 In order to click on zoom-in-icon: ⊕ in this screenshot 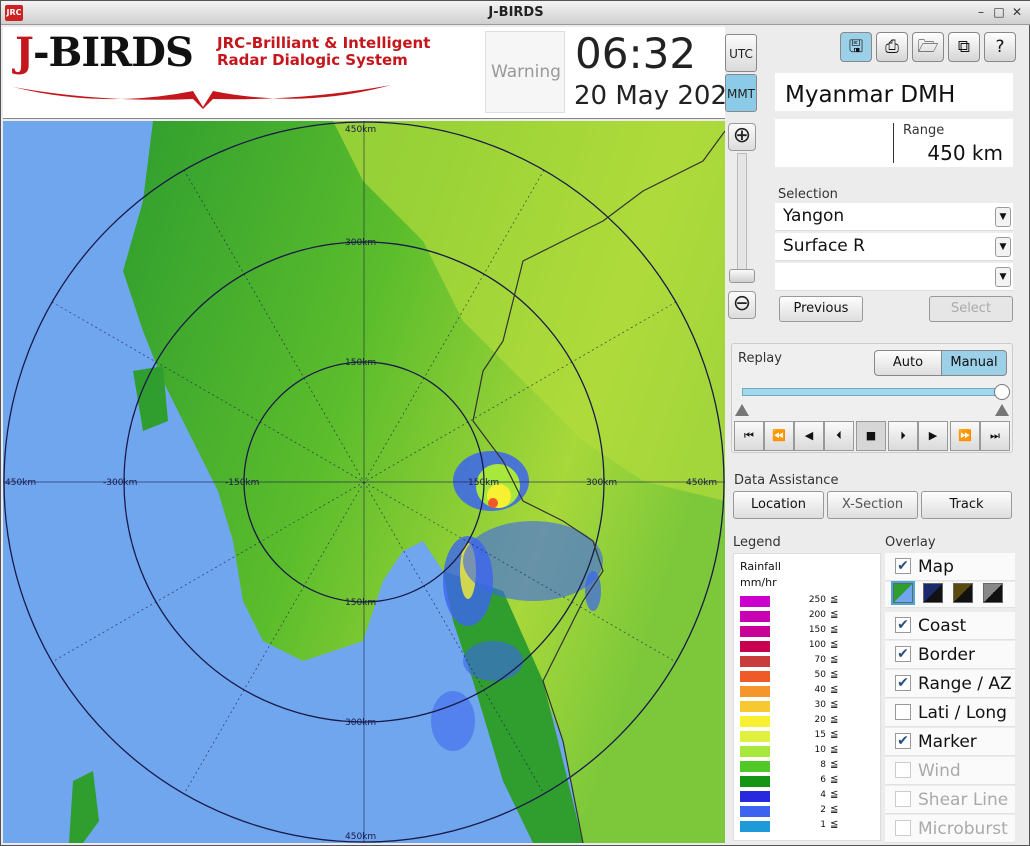, I will do `click(742, 137)`.